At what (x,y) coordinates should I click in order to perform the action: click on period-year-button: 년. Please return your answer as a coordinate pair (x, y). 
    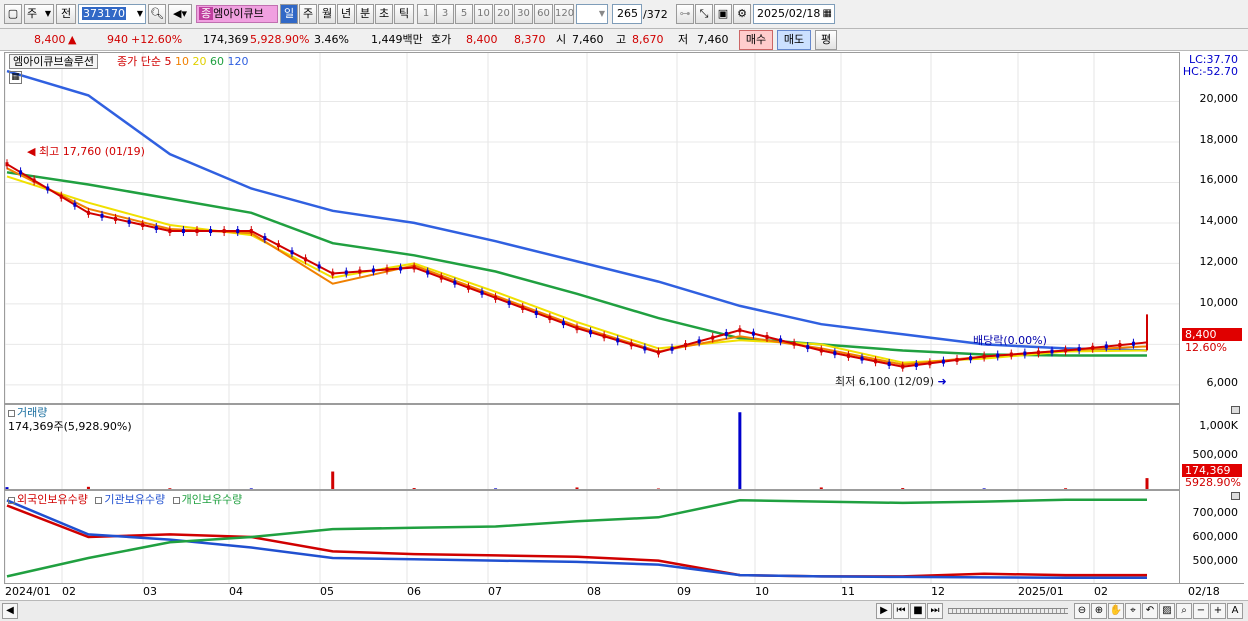
    Looking at the image, I should click on (346, 14).